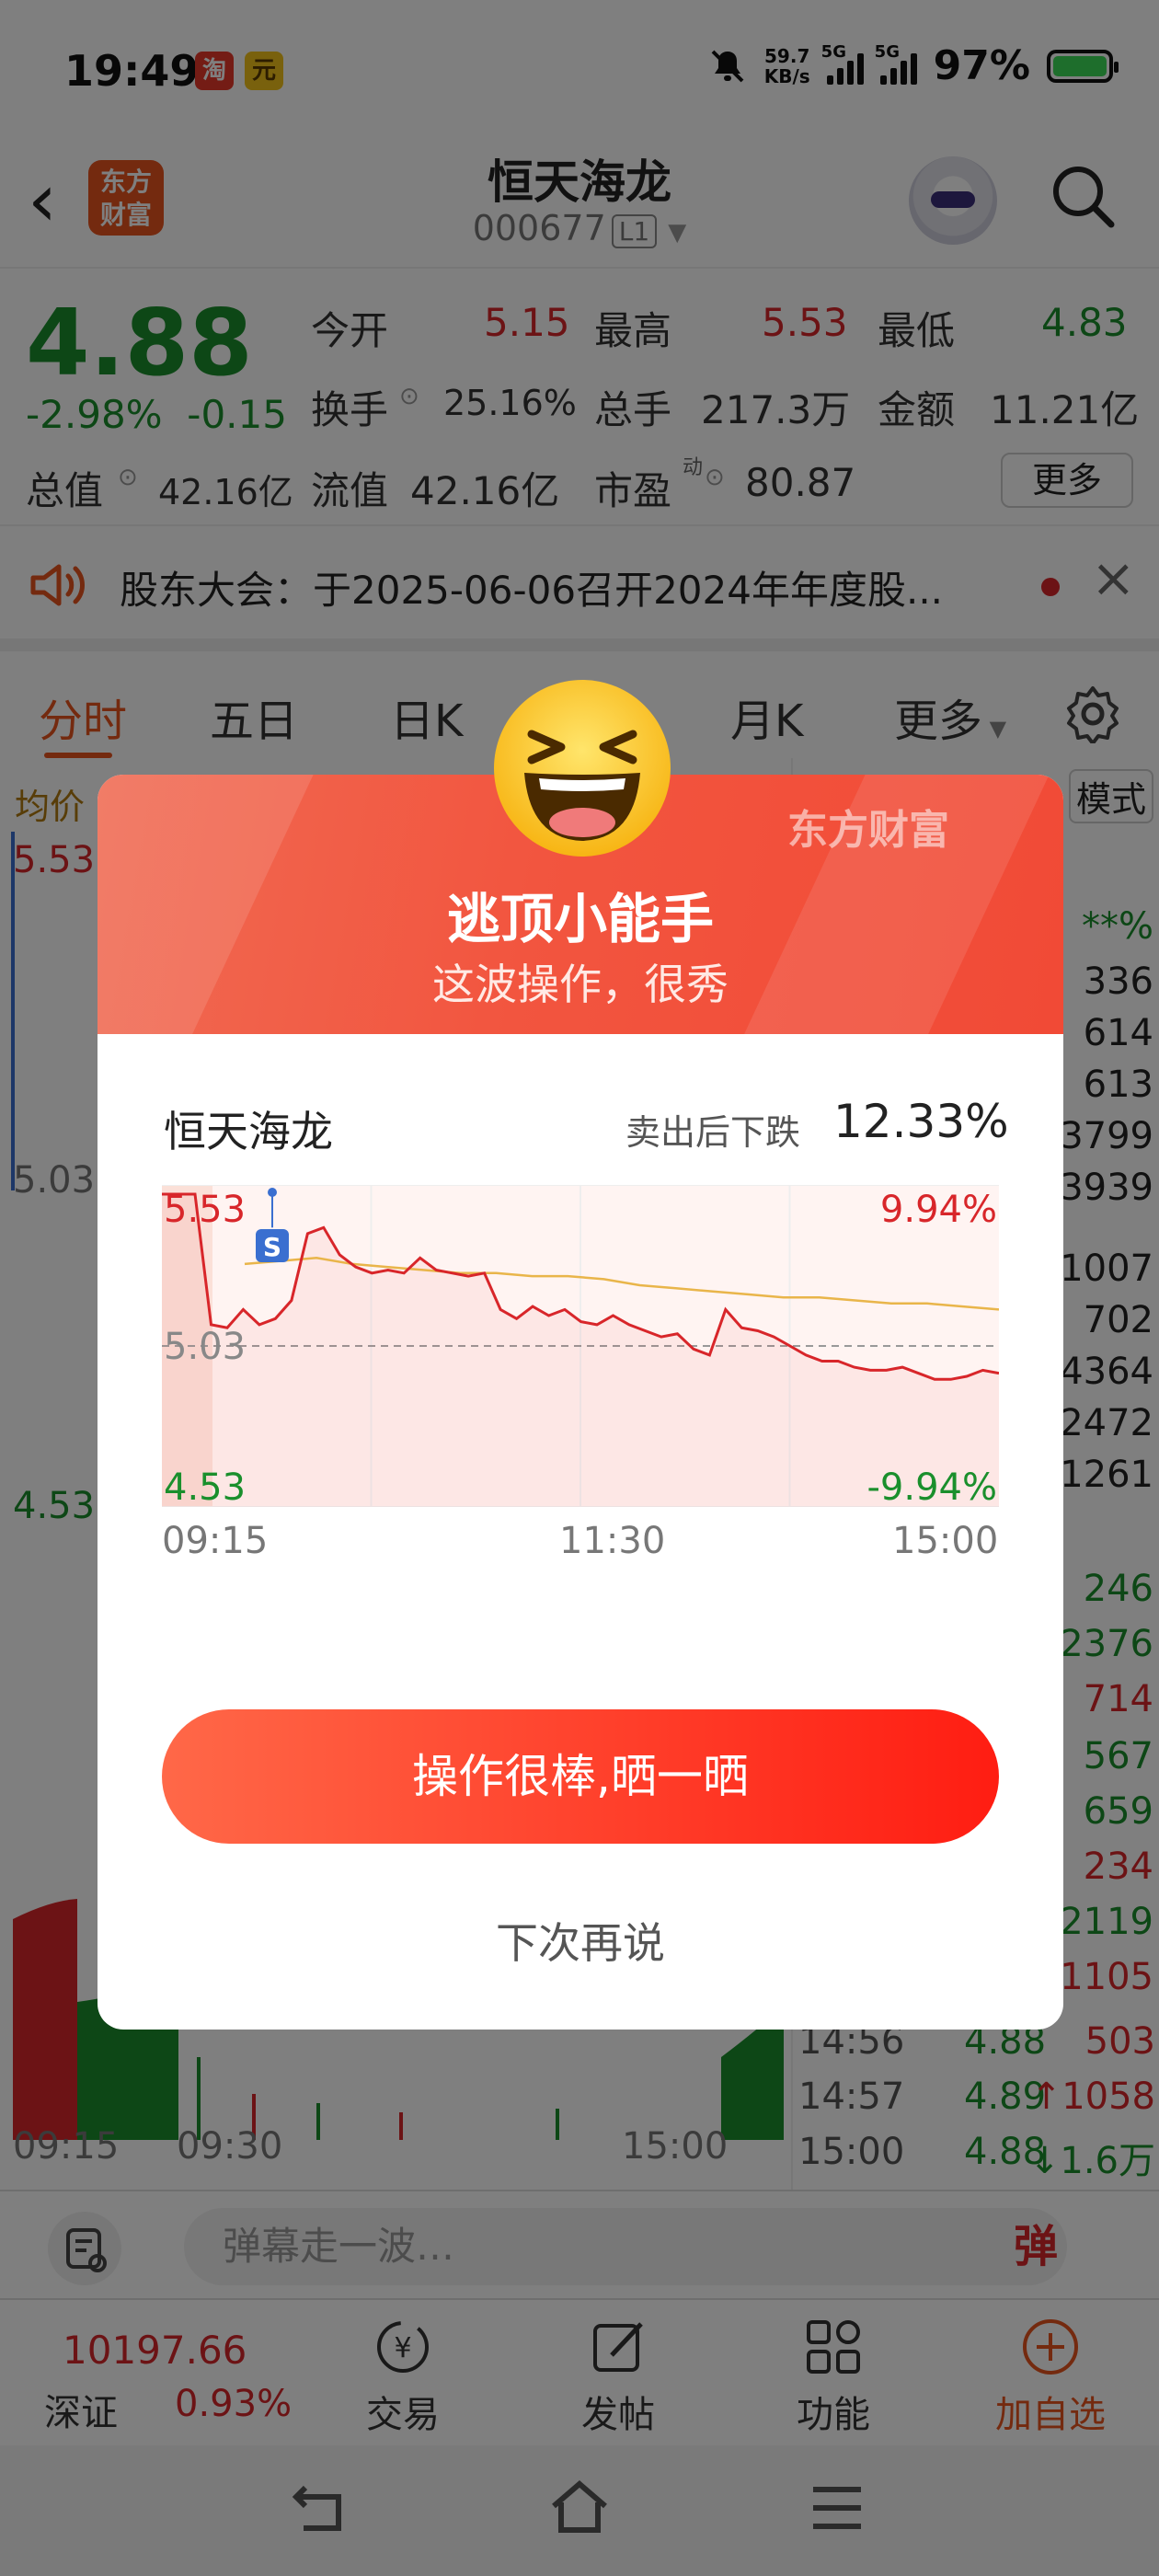 The image size is (1159, 2576). What do you see at coordinates (580, 1776) in the screenshot?
I see `share-button: 操作很棒,晒一晒` at bounding box center [580, 1776].